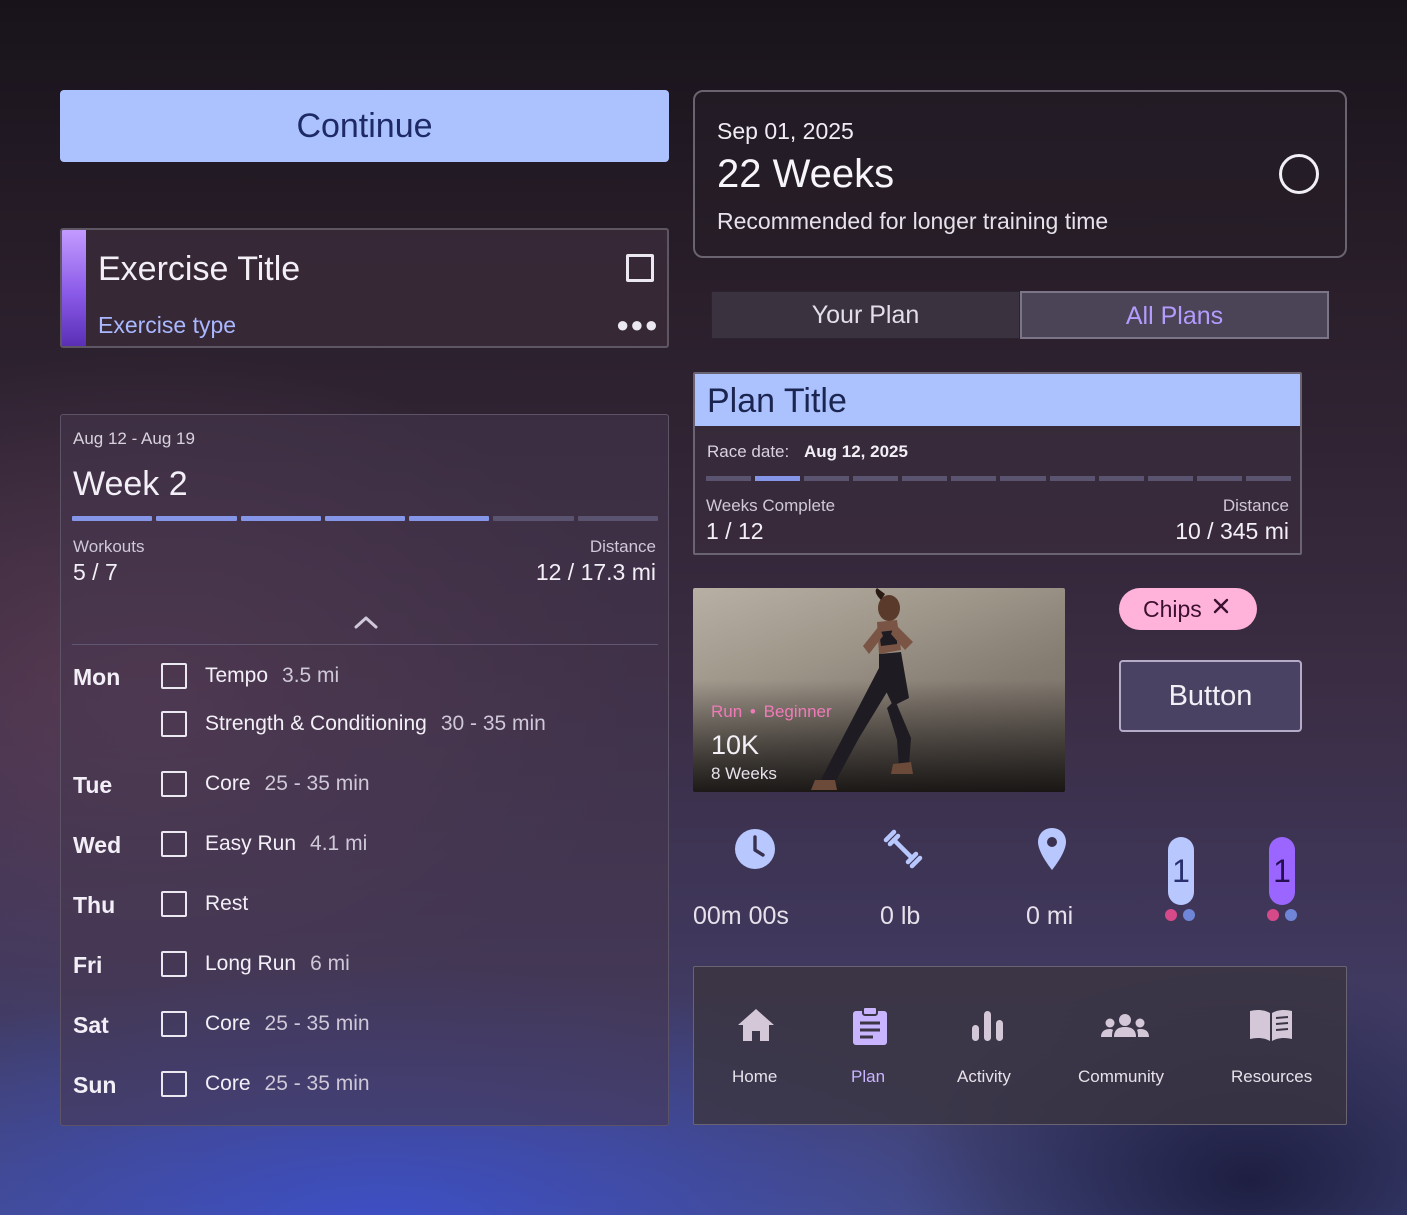 This screenshot has width=1407, height=1215. What do you see at coordinates (771, 712) in the screenshot?
I see `run-meta: Run • Beginner` at bounding box center [771, 712].